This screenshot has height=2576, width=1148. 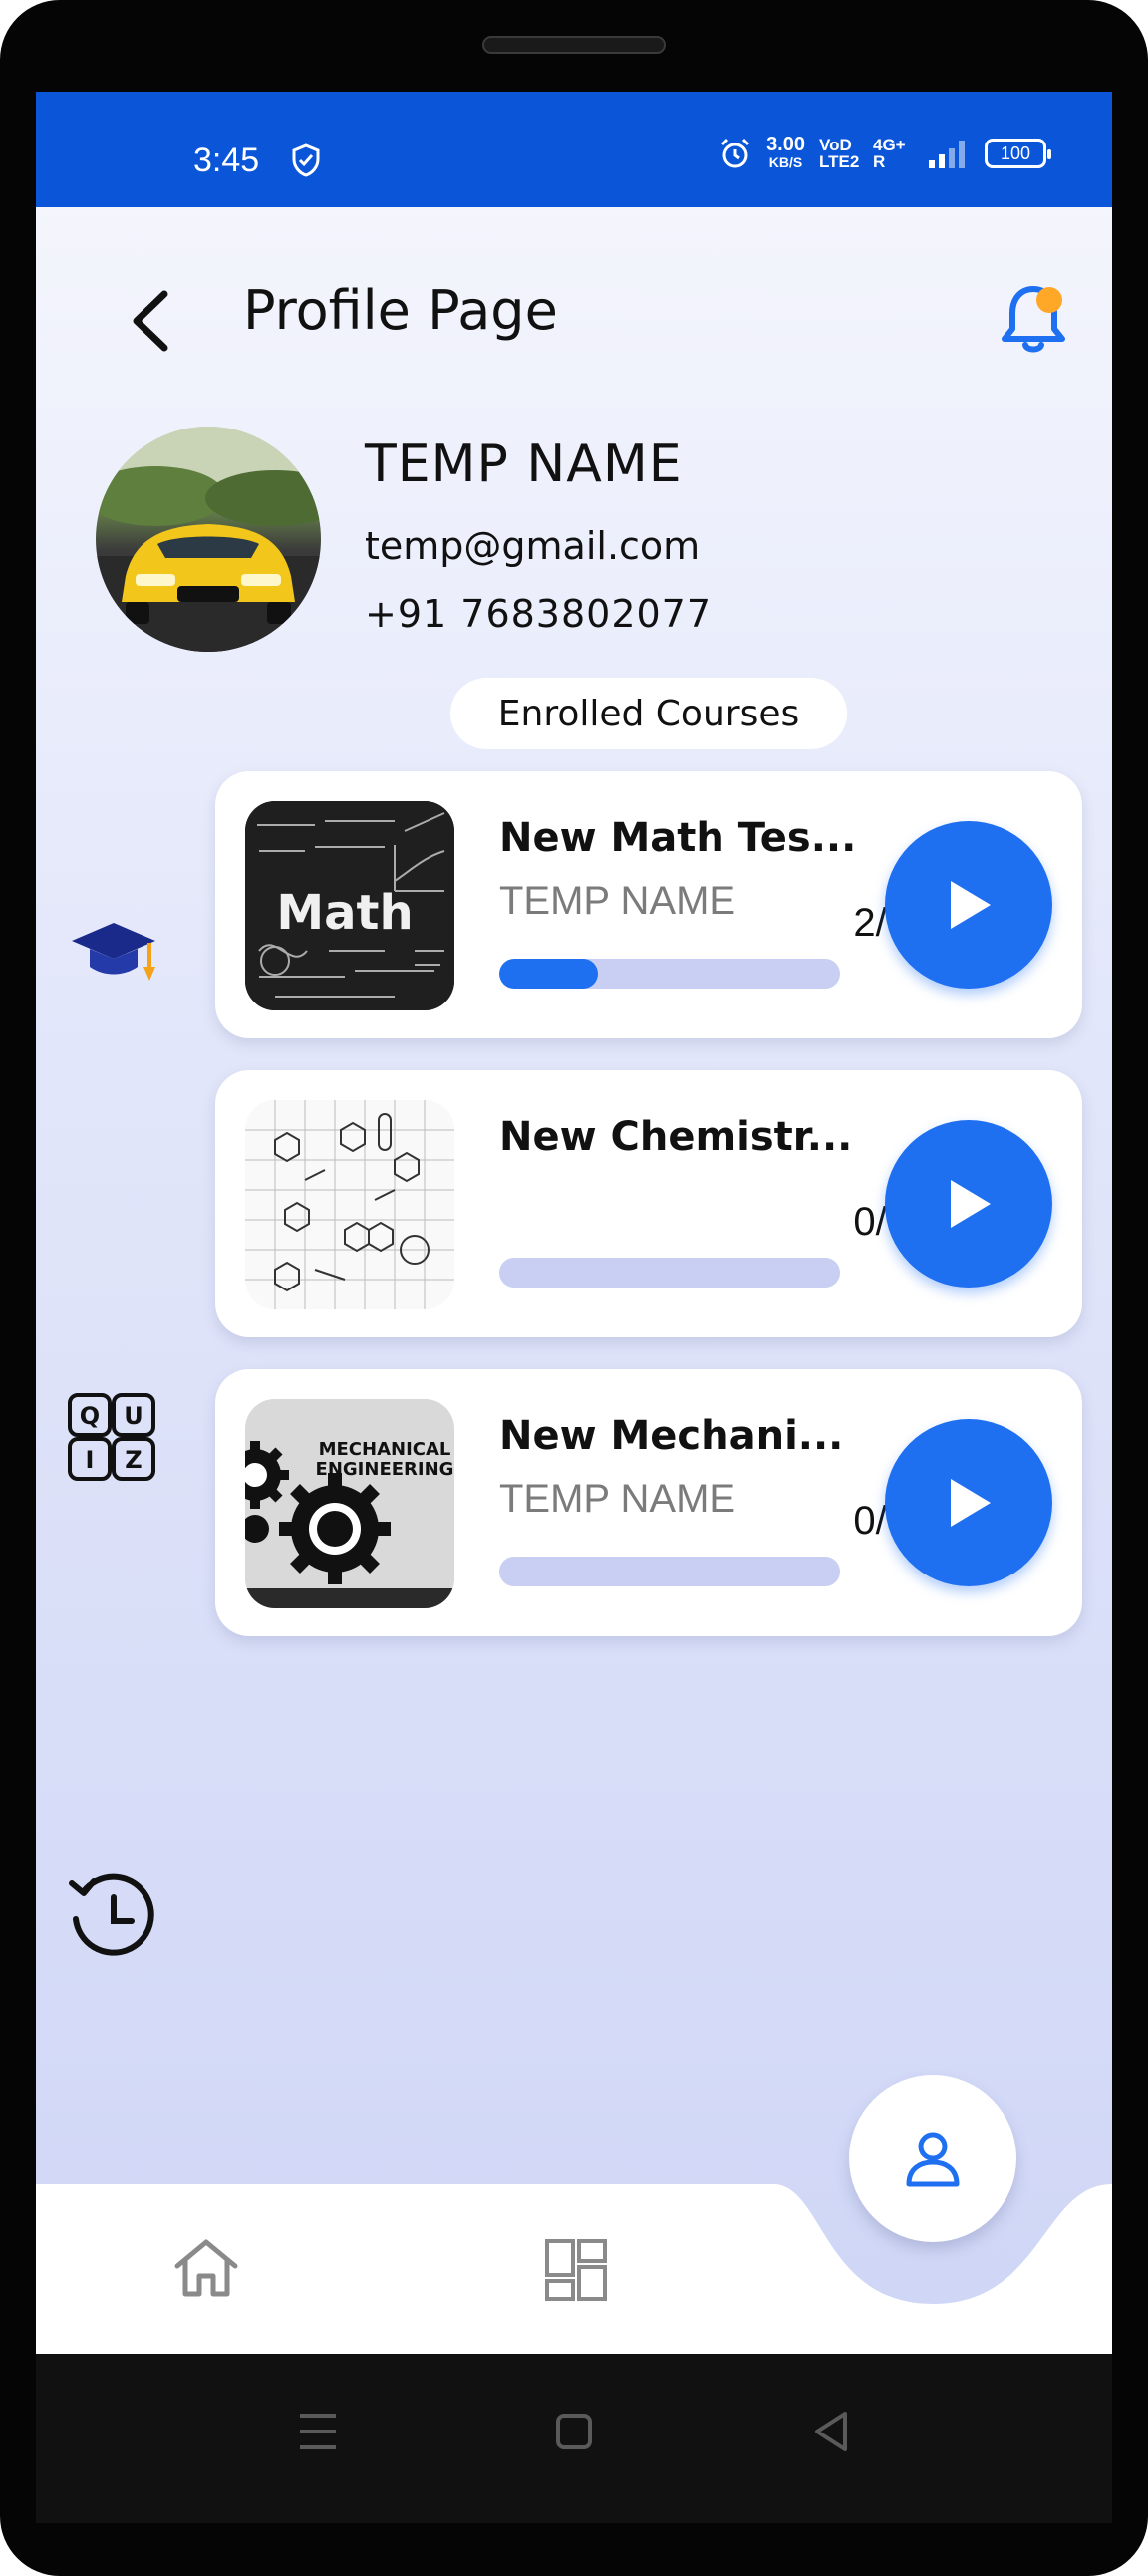 What do you see at coordinates (839, 153) in the screenshot?
I see `volte-label: VoD LTE2` at bounding box center [839, 153].